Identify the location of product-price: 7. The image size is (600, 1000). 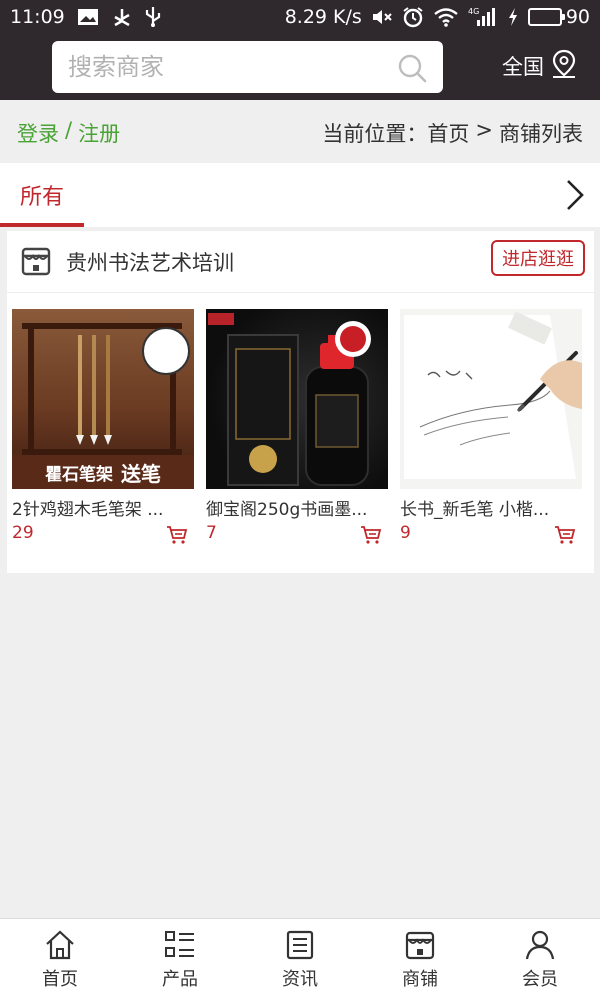
(211, 533).